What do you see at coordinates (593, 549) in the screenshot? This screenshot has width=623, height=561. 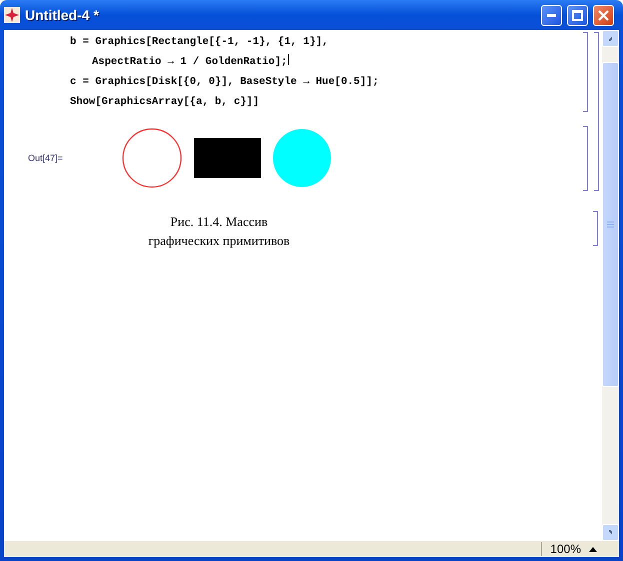 I see `caret-icon` at bounding box center [593, 549].